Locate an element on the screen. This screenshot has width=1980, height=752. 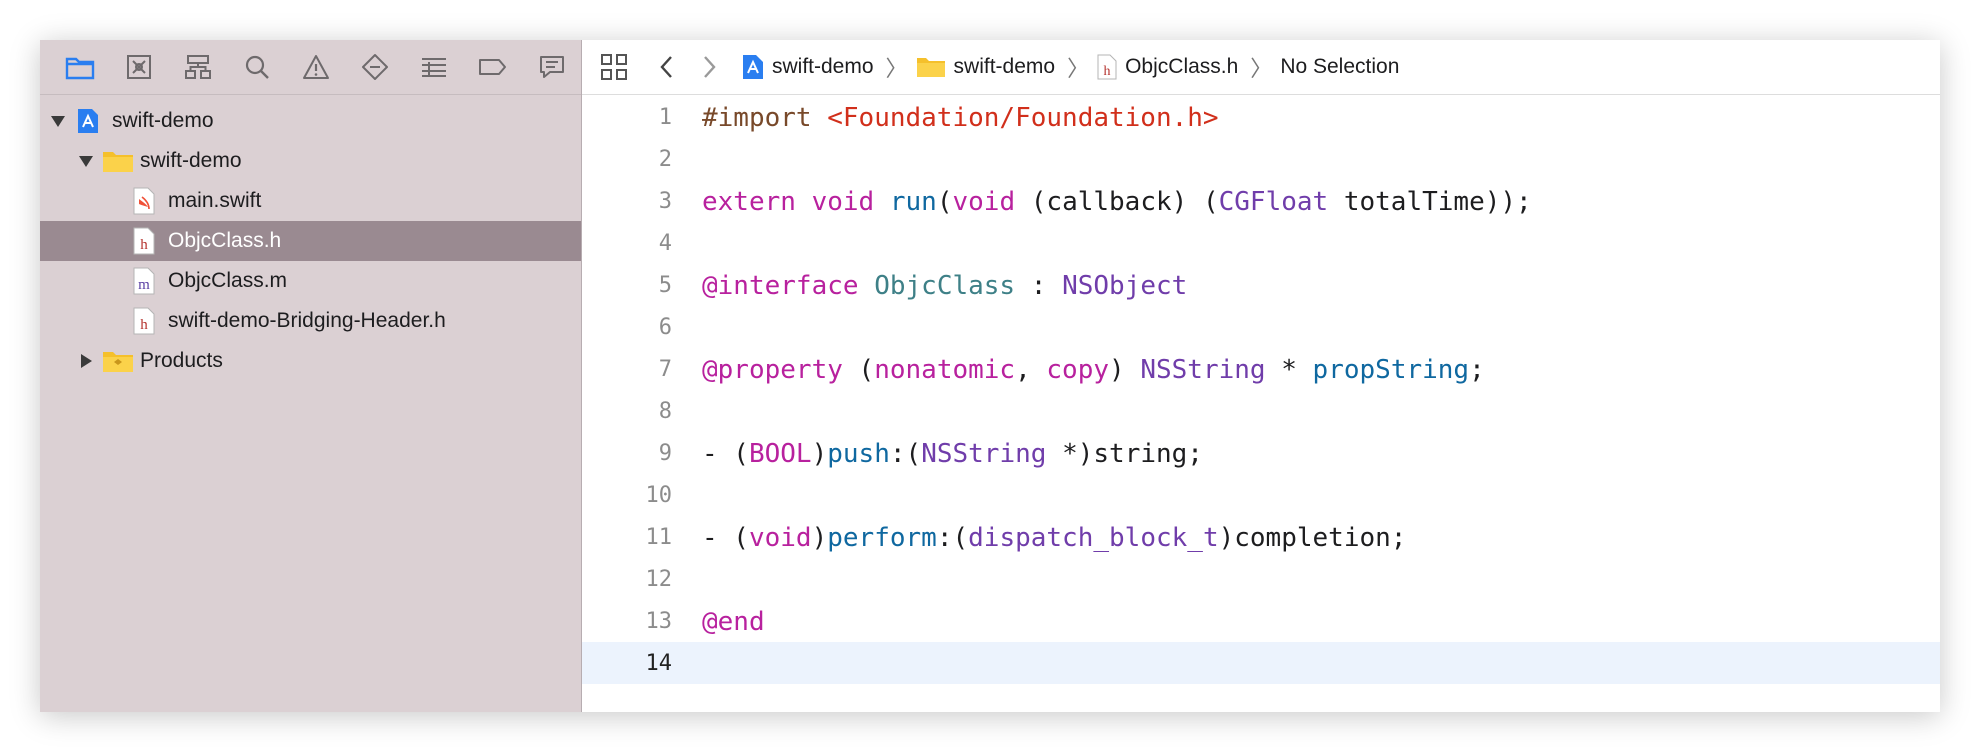
line-number: 6 is located at coordinates (665, 327).